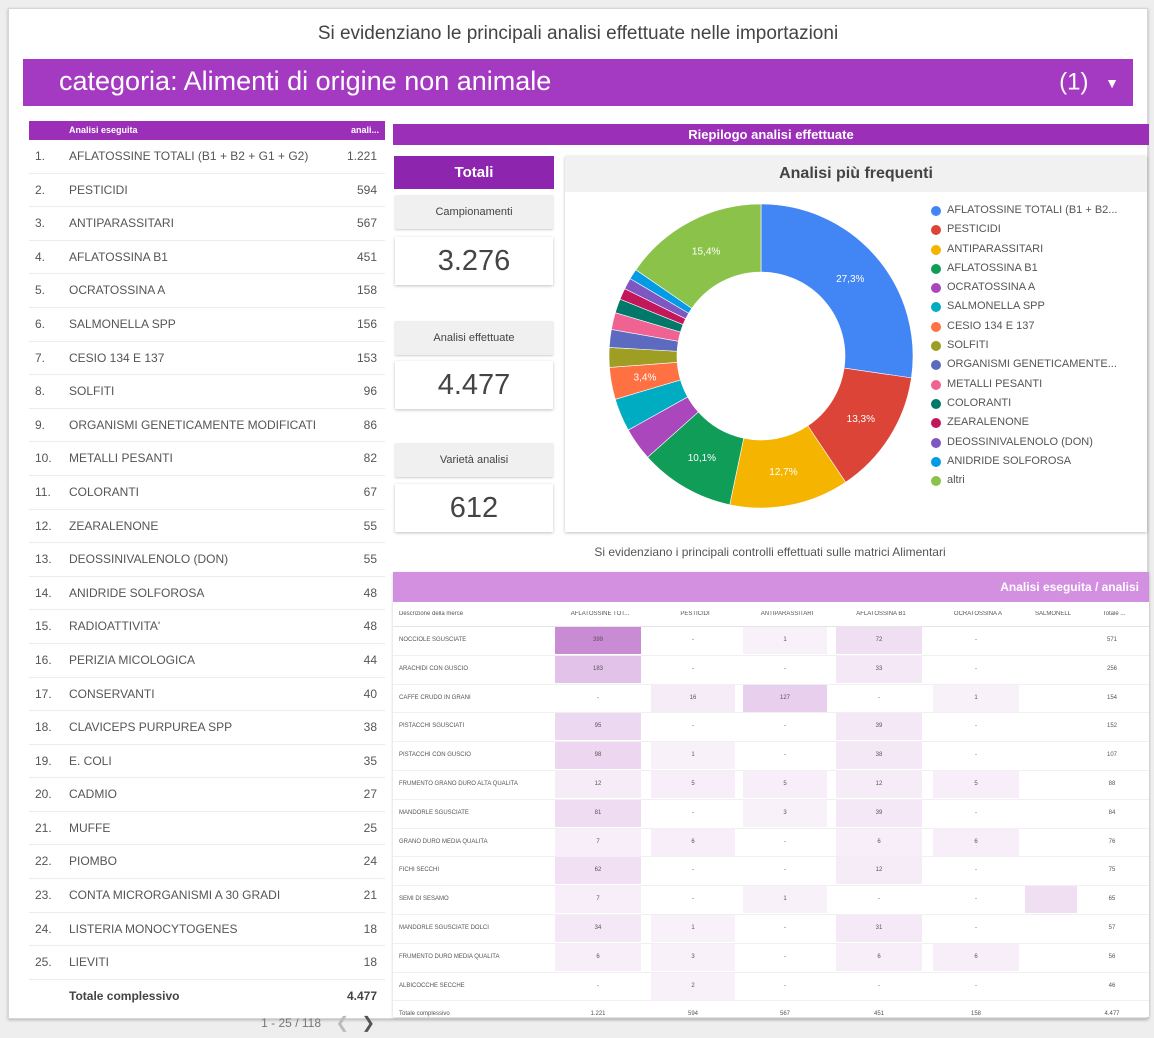  I want to click on pivot-column-header: PESTICIDI, so click(695, 614).